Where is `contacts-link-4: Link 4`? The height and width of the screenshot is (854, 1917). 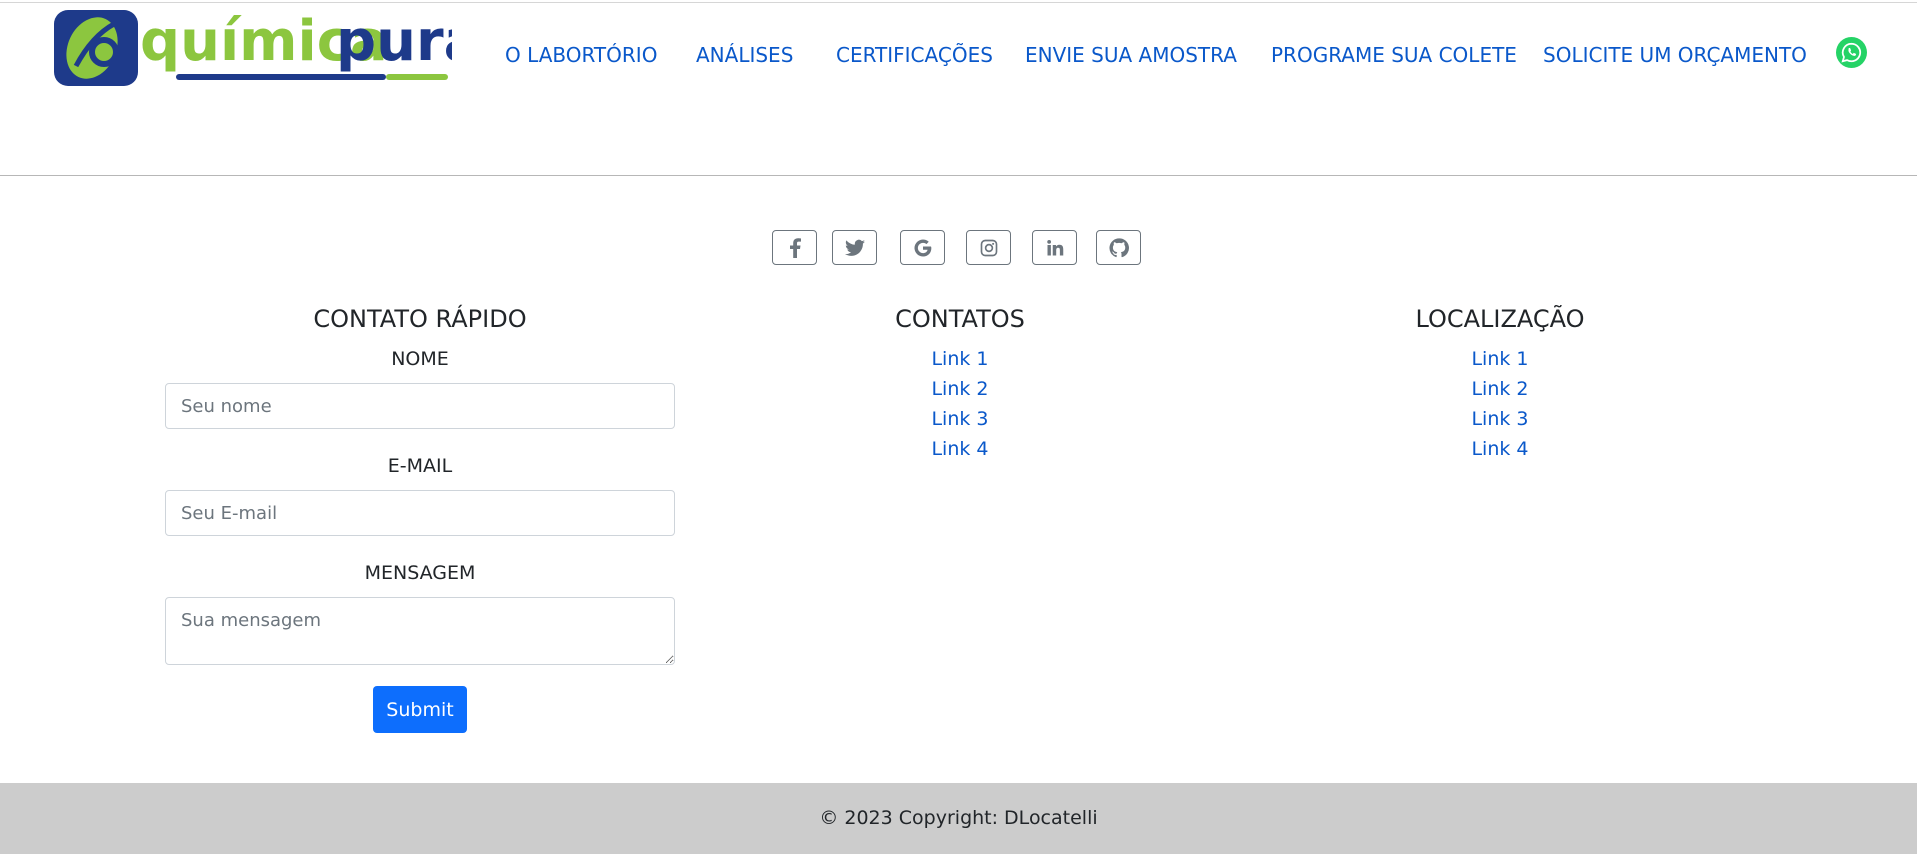
contacts-link-4: Link 4 is located at coordinates (960, 449).